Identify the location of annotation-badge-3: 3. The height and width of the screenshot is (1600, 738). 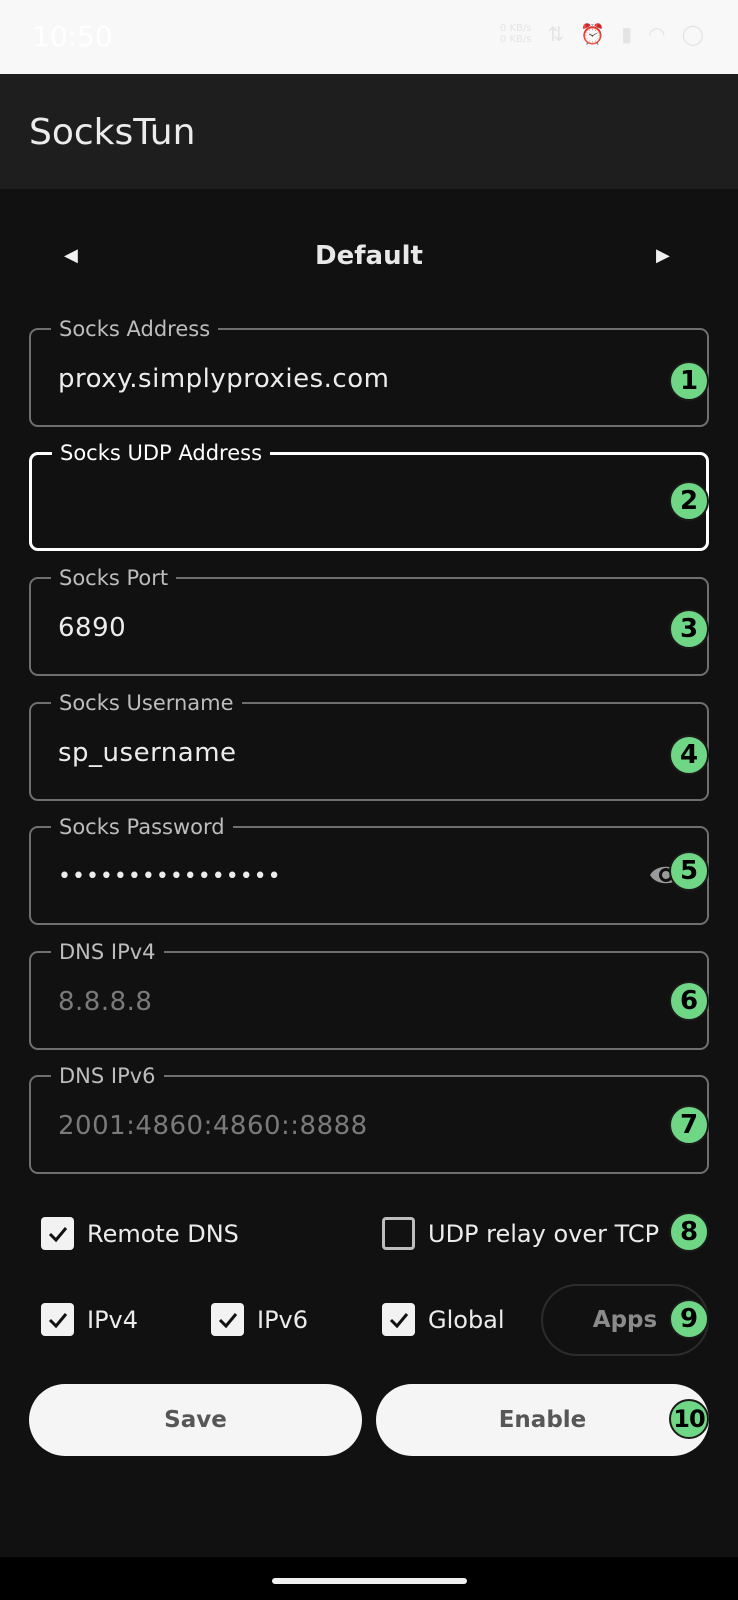
(689, 629).